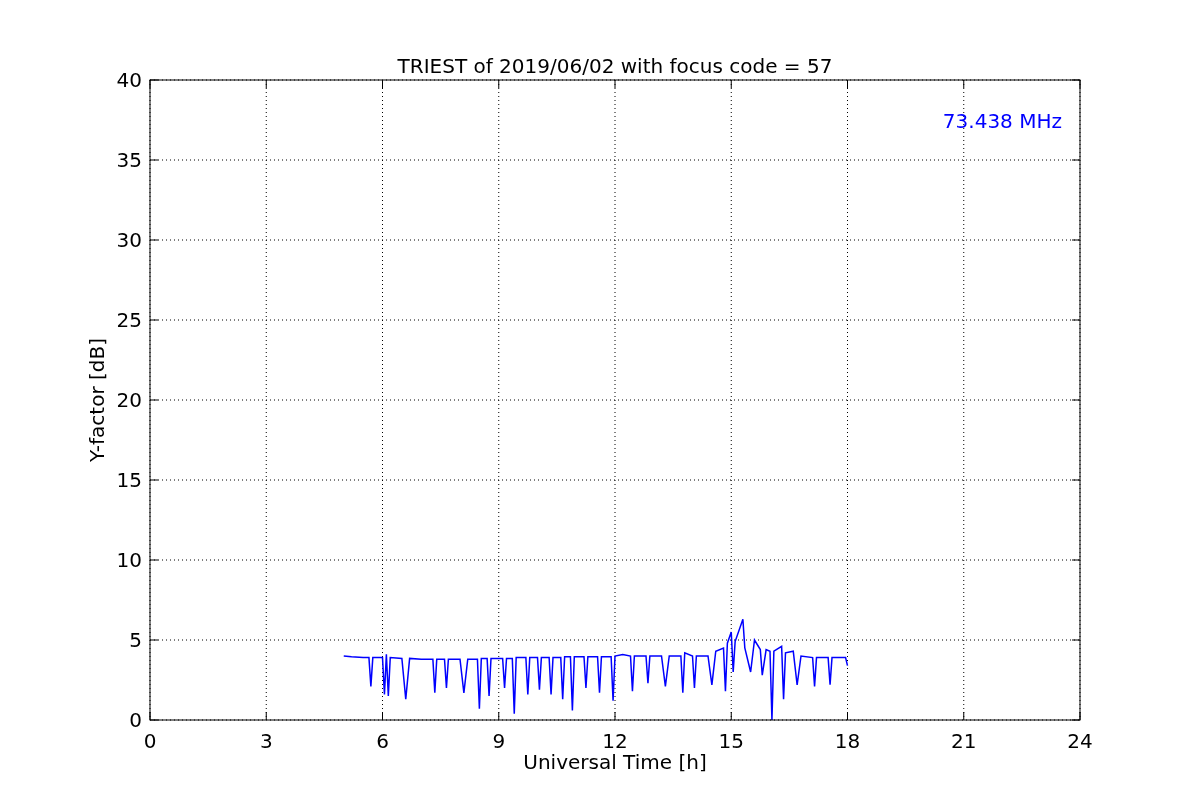  I want to click on tick-label: 20, so click(129, 400).